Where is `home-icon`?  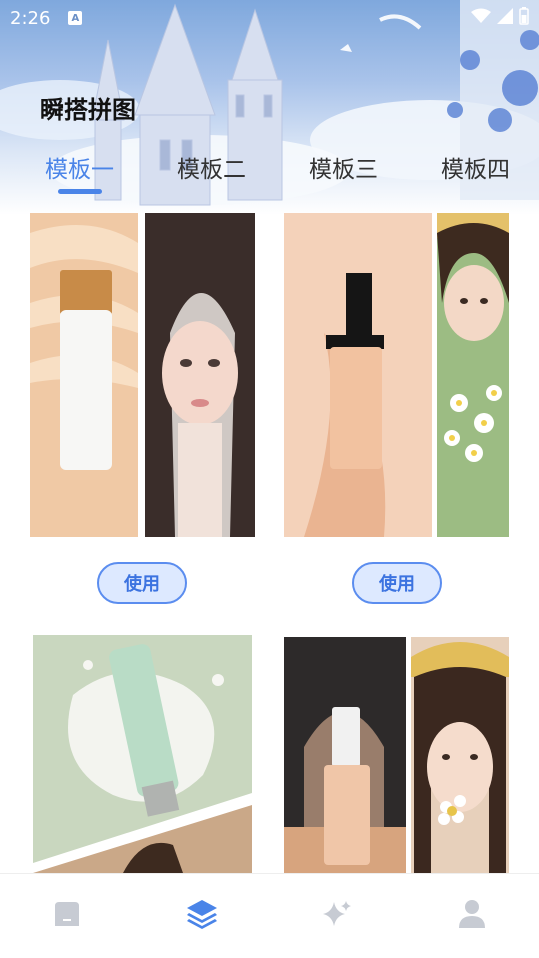
home-icon is located at coordinates (67, 916).